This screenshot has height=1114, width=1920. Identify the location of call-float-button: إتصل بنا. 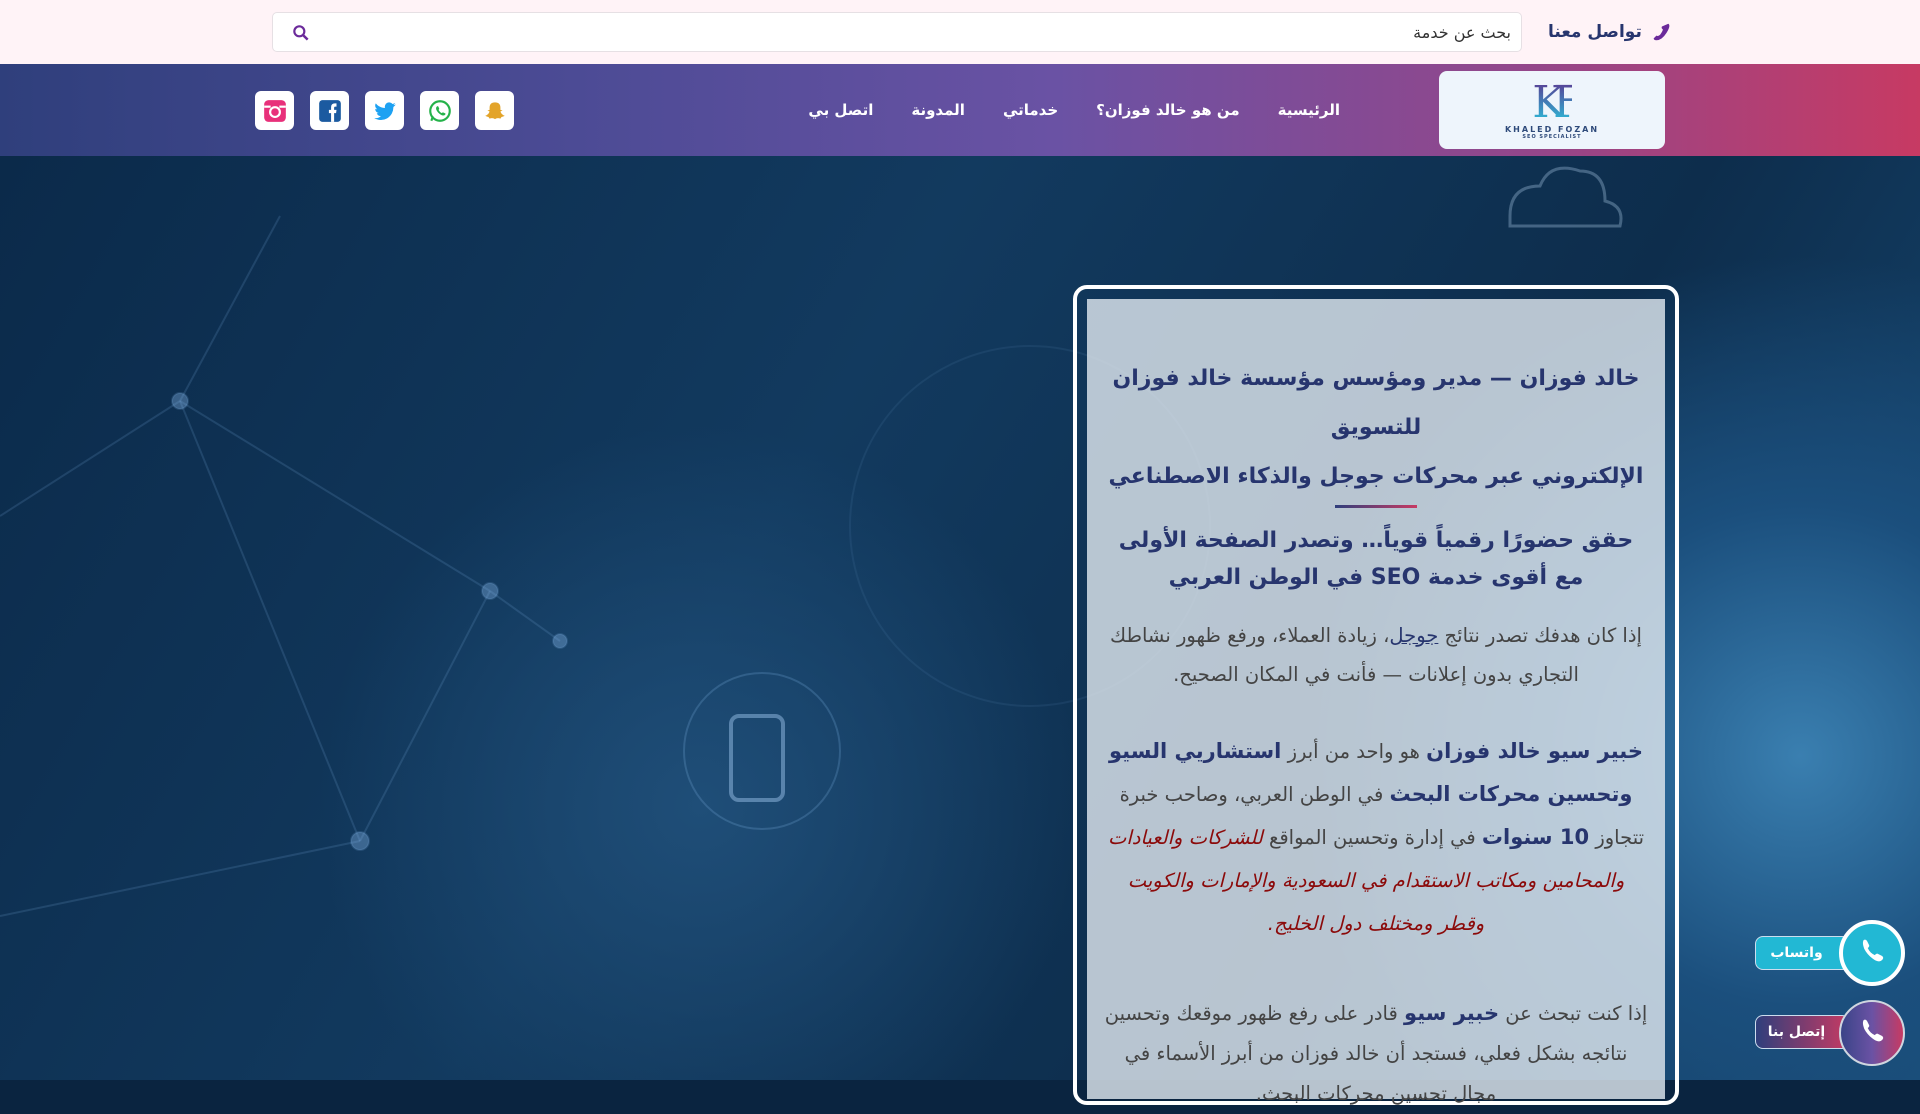
(1830, 1035).